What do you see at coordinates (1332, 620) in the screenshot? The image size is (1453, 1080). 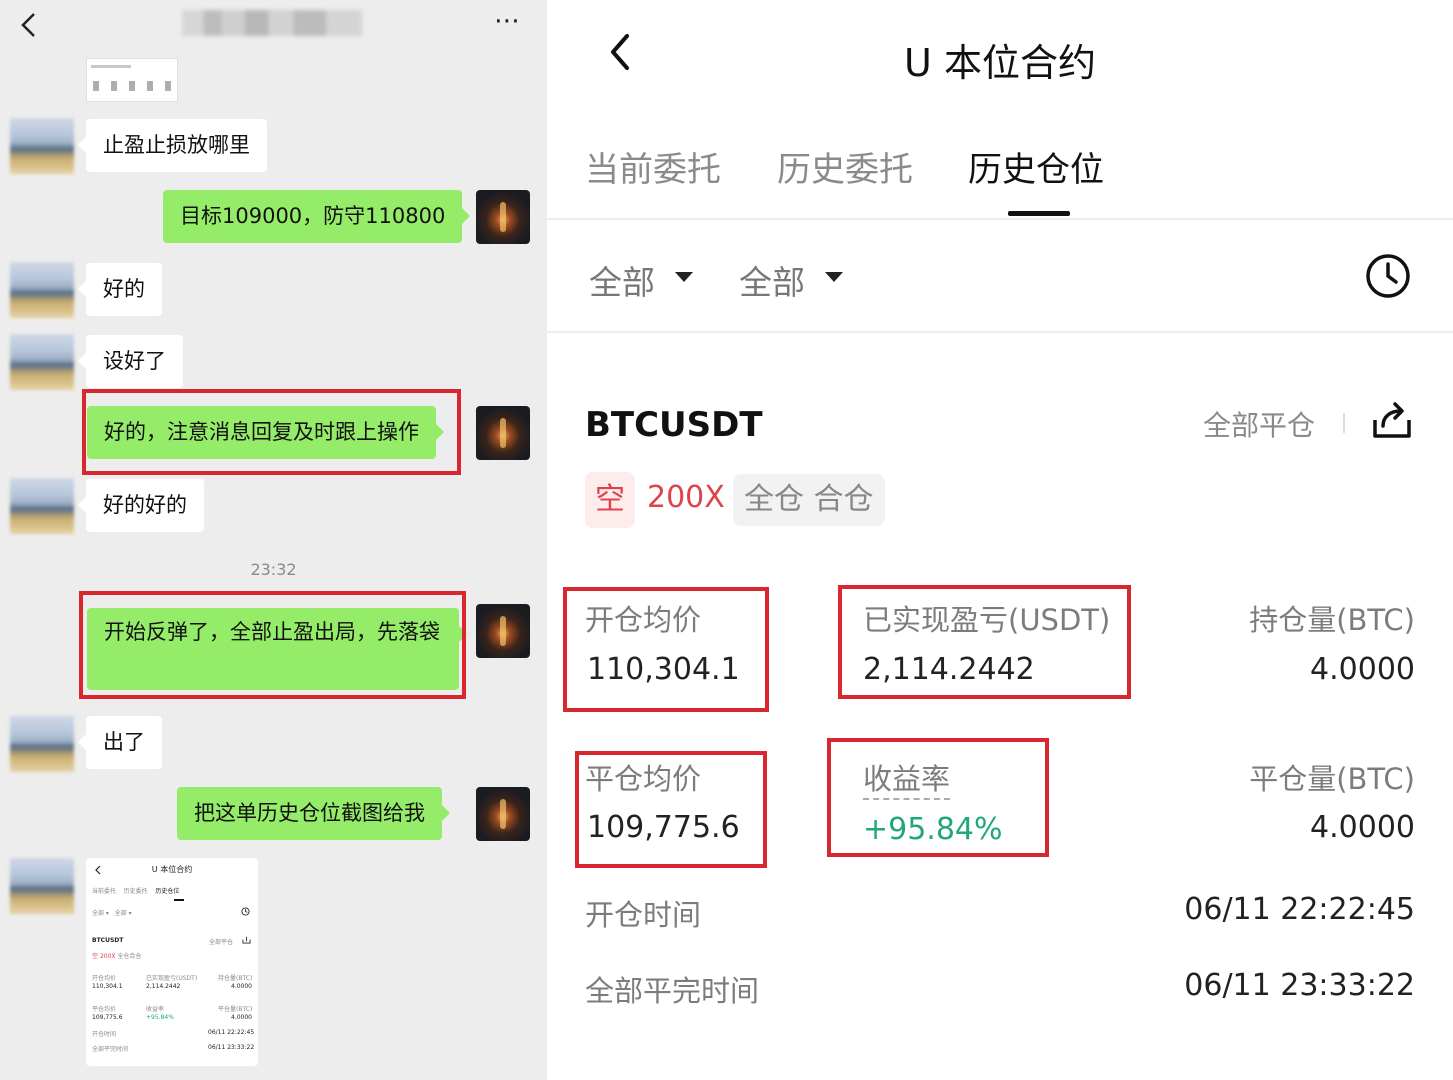 I see `position-size-label: 持仓量(BTC)` at bounding box center [1332, 620].